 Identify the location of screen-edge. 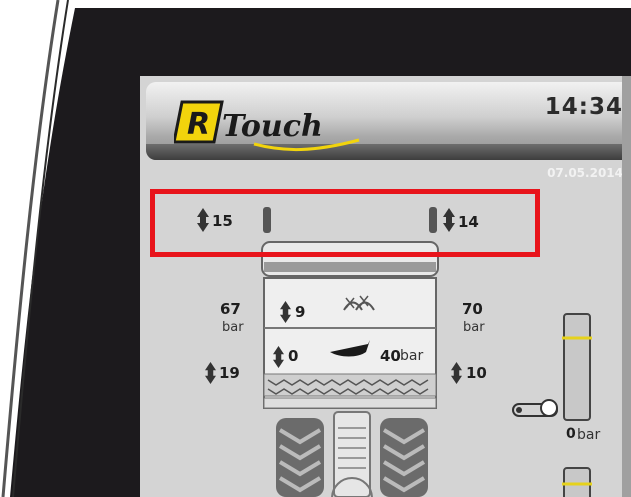
(626, 286).